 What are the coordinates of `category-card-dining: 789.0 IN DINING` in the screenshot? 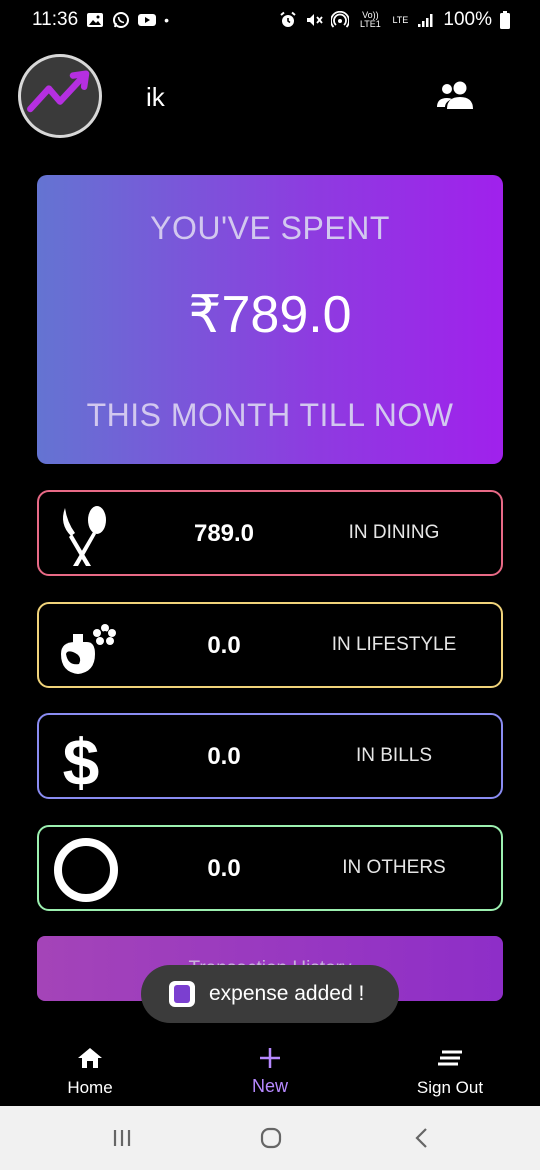 It's located at (270, 533).